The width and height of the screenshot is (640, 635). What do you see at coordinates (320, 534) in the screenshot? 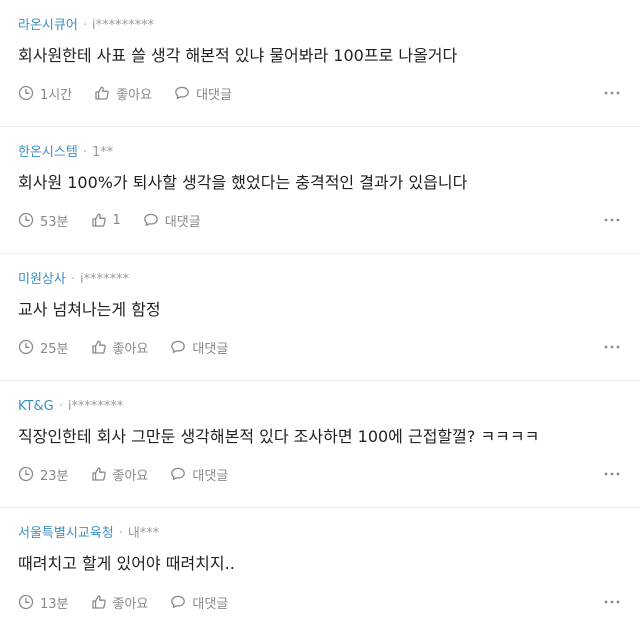
I see `comment-meta: 서울특별시교육청 · 내***` at bounding box center [320, 534].